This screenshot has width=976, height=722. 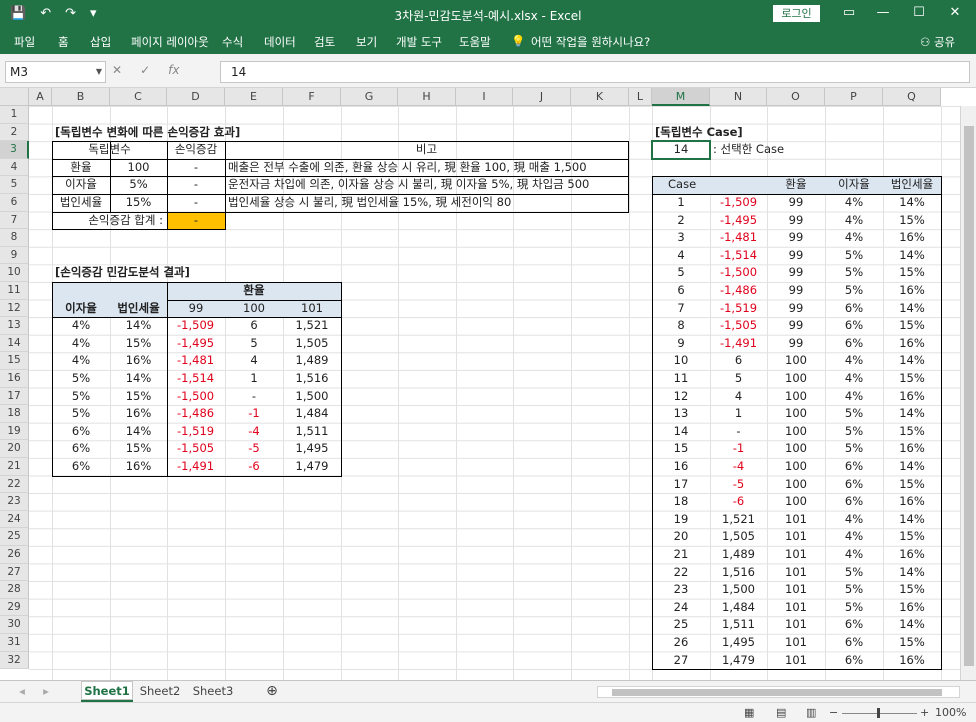 I want to click on fx-value-header: 100, so click(x=254, y=309).